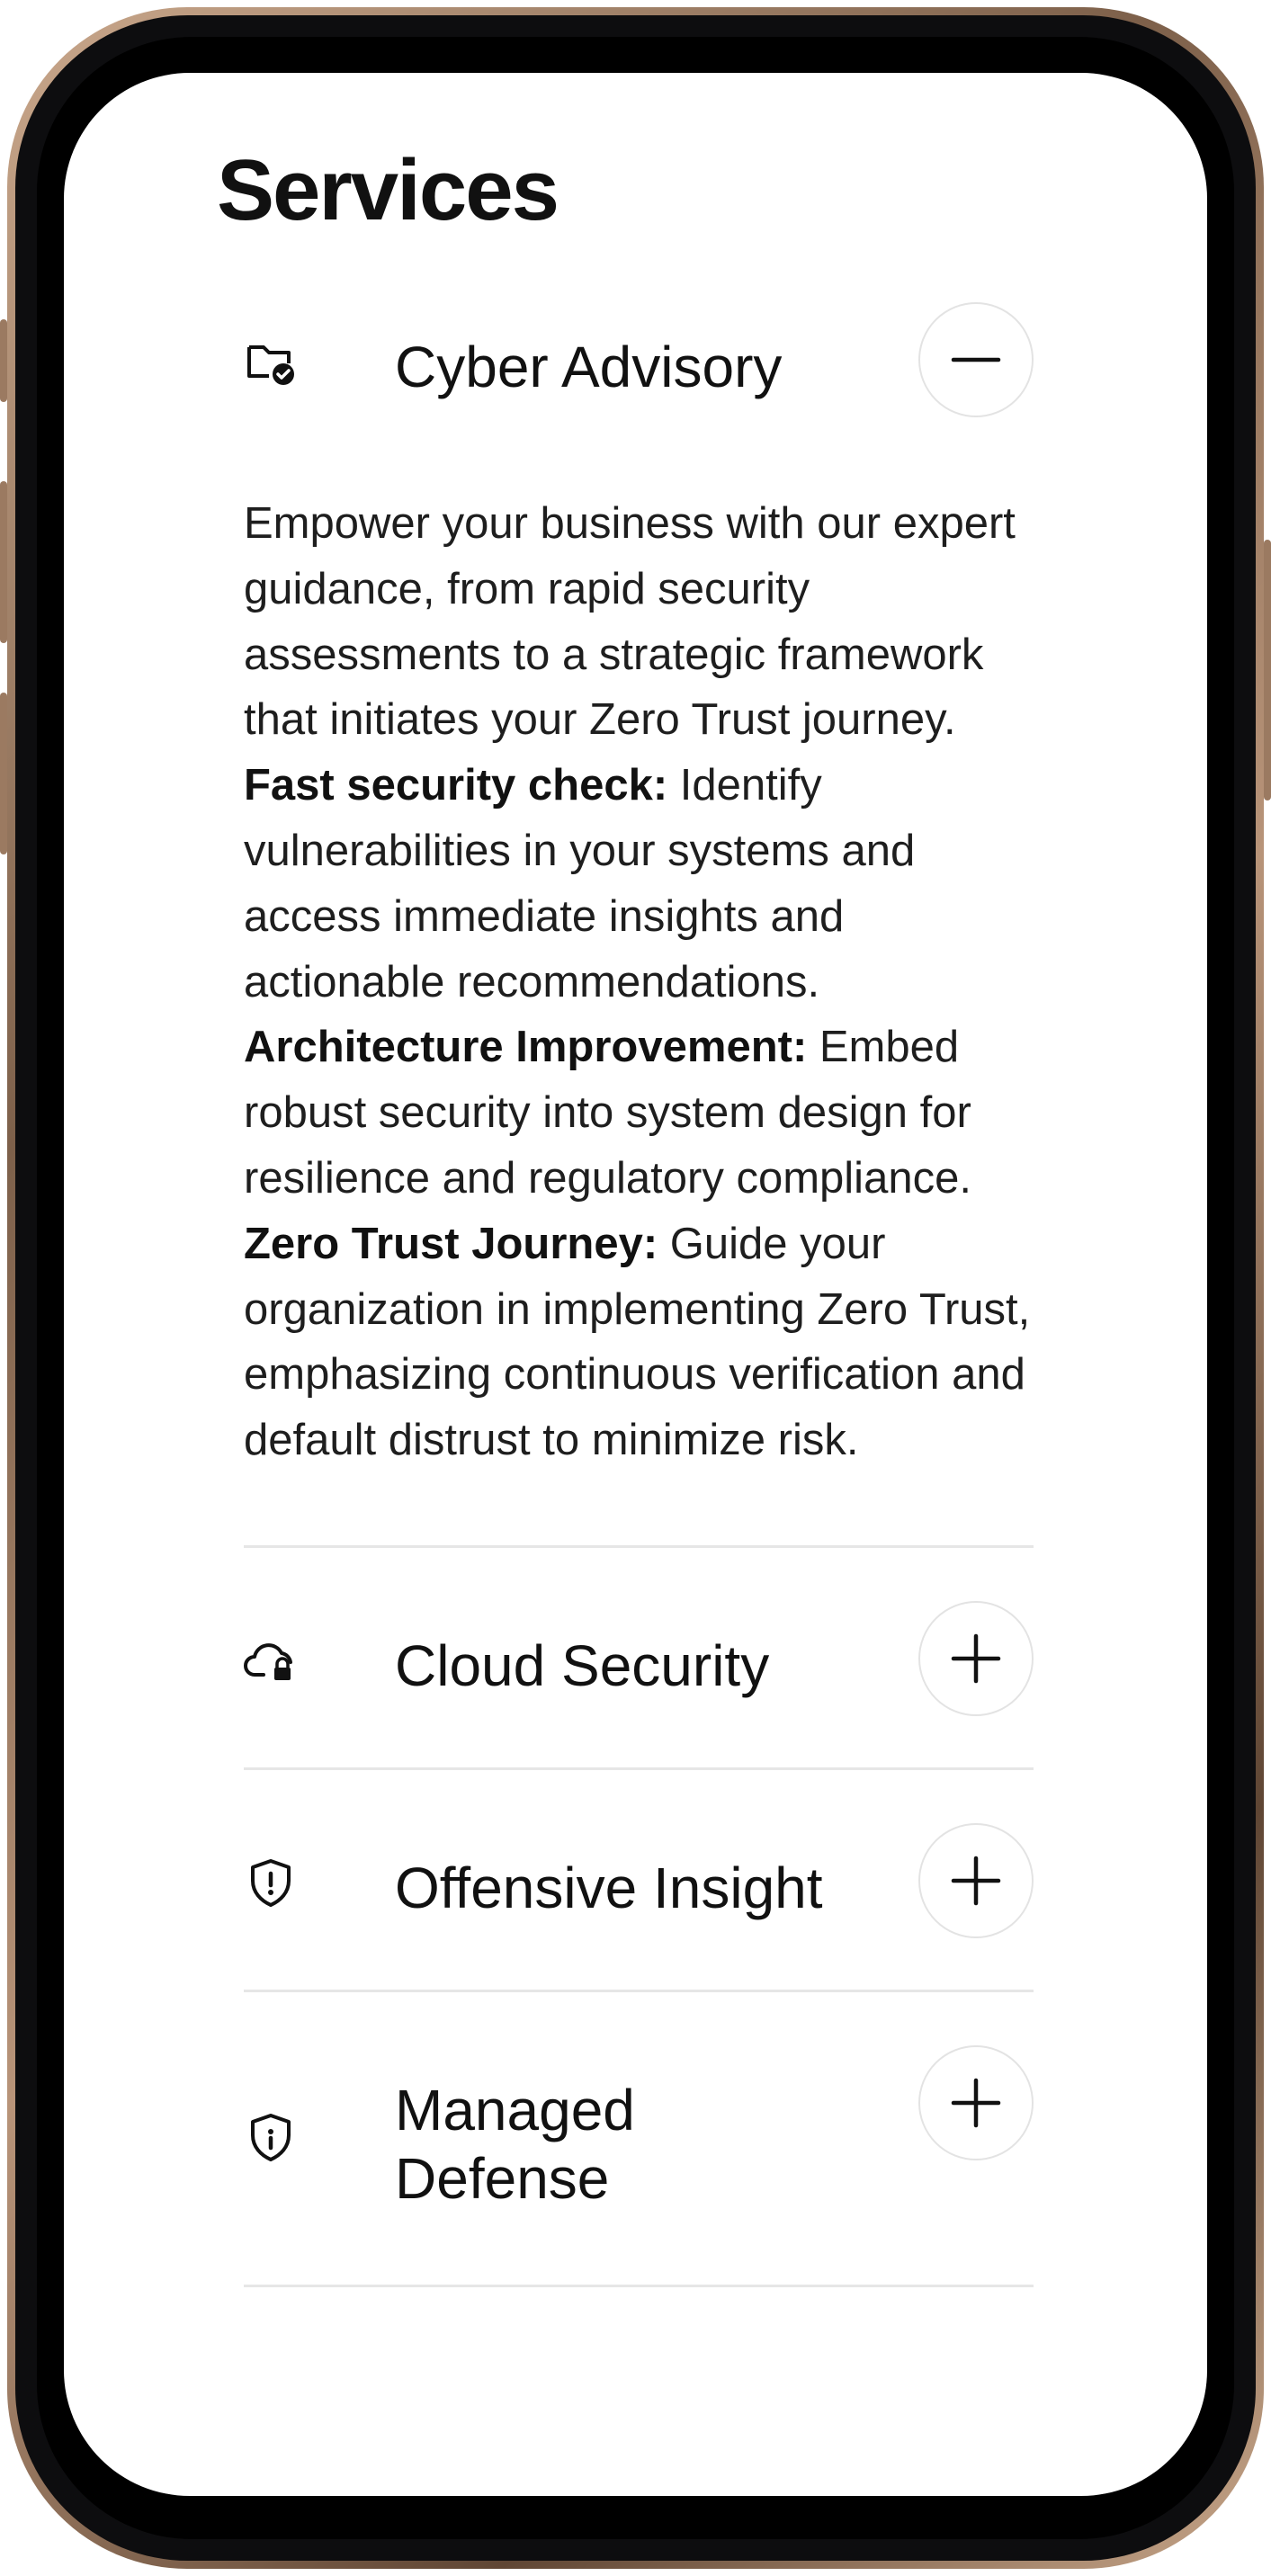  What do you see at coordinates (582, 1665) in the screenshot?
I see `accordion-title: Cloud Security` at bounding box center [582, 1665].